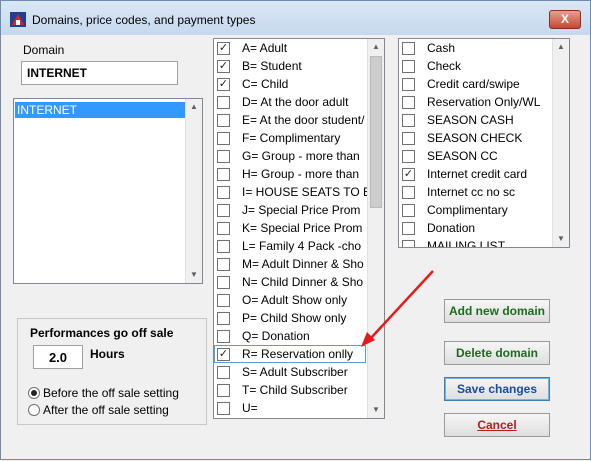 This screenshot has height=461, width=591. Describe the element at coordinates (397, 308) in the screenshot. I see `annotation-arrow` at that location.